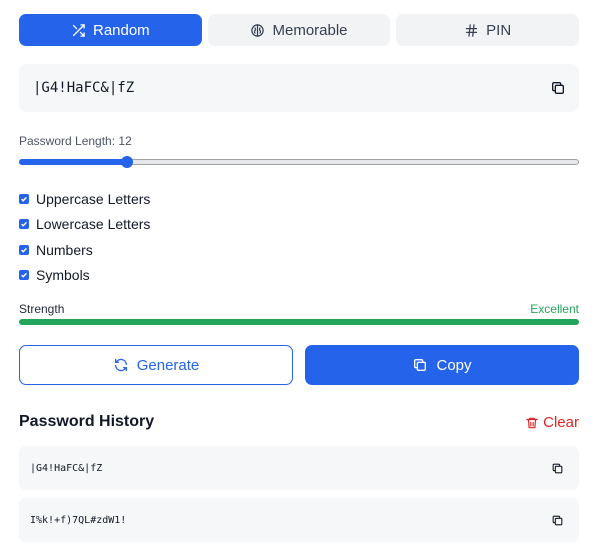 The height and width of the screenshot is (553, 600). I want to click on tab-memorable: Memorable, so click(299, 30).